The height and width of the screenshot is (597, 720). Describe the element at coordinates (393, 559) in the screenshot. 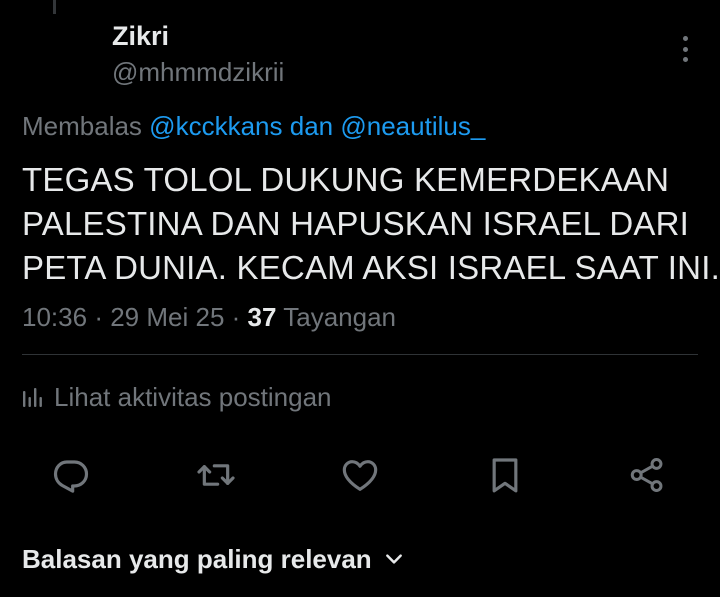

I see `chevron-down-icon` at that location.